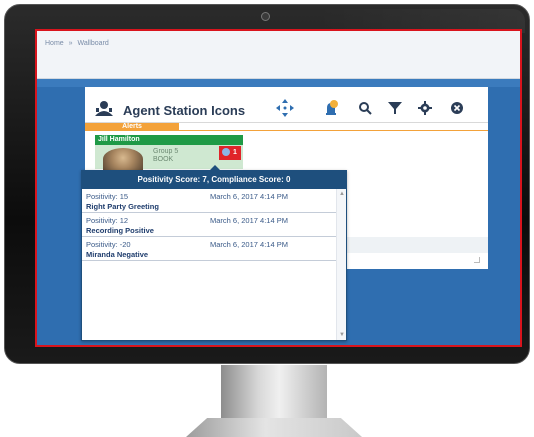 The image size is (534, 437). I want to click on breadcrumb: Home » Wallboard, so click(78, 43).